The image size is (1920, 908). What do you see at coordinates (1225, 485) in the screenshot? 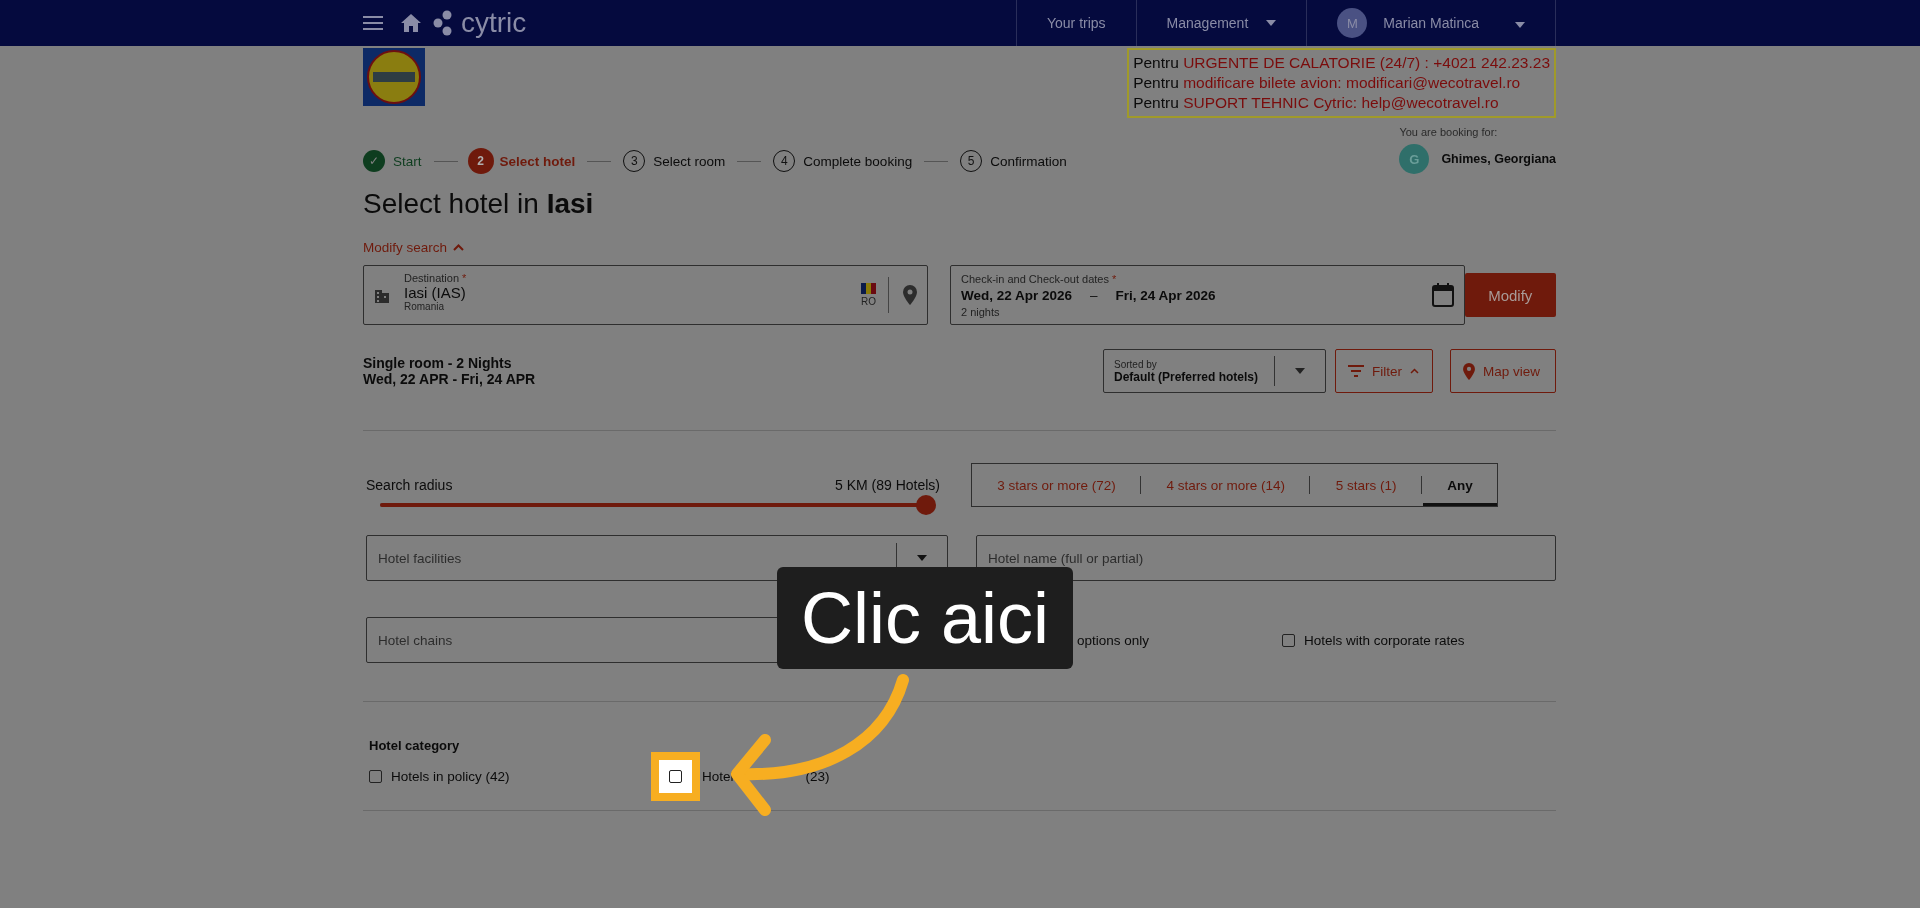
I see `star-filter-tab: 4 stars or more (14)` at bounding box center [1225, 485].